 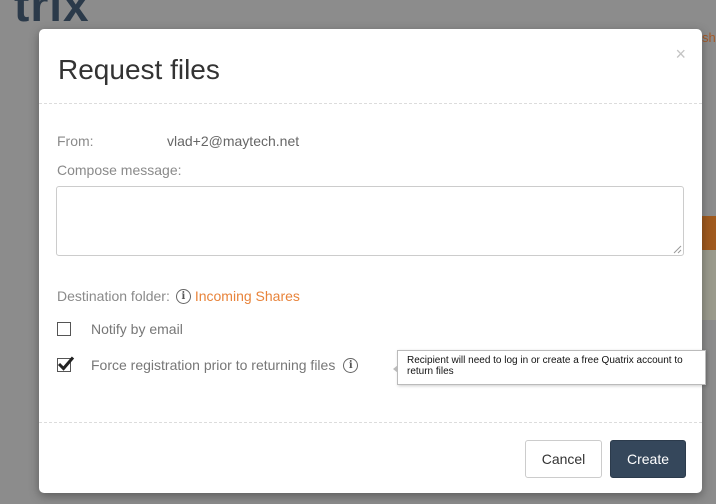 I want to click on destination-folder-label: Destination folder:, so click(x=113, y=296).